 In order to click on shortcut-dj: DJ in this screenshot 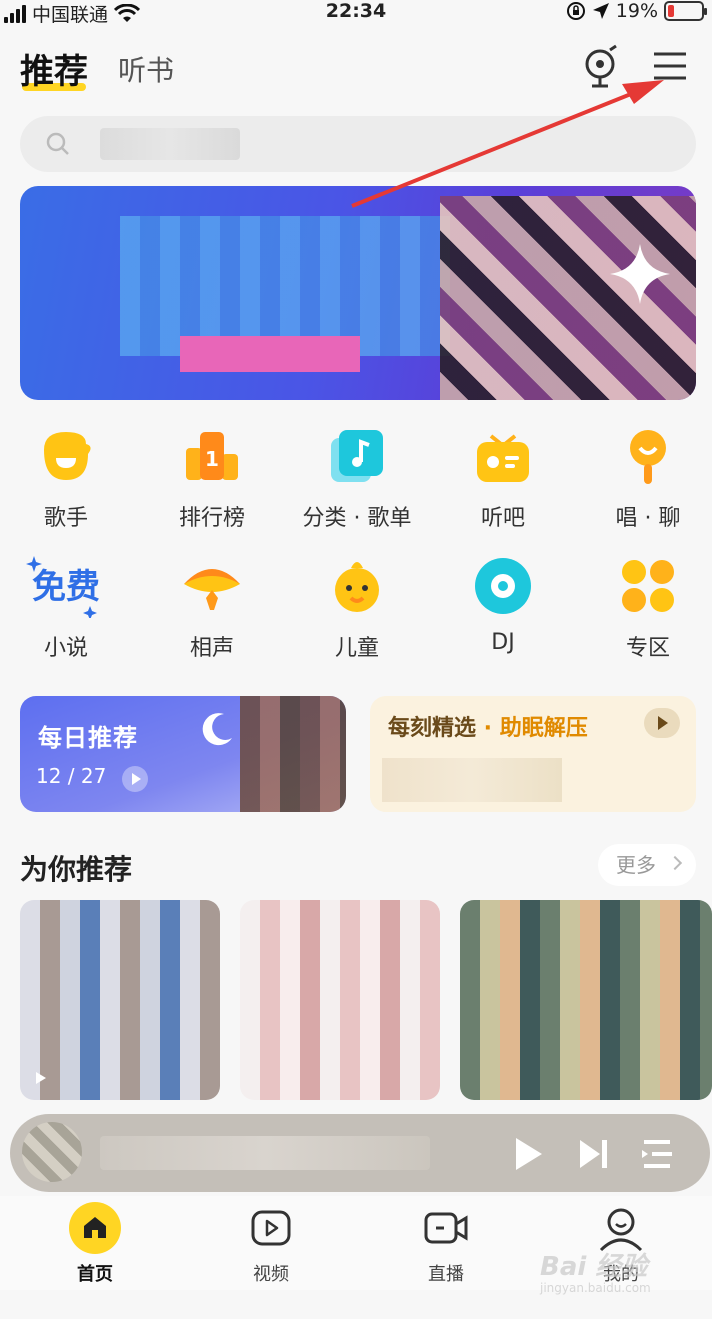, I will do `click(503, 604)`.